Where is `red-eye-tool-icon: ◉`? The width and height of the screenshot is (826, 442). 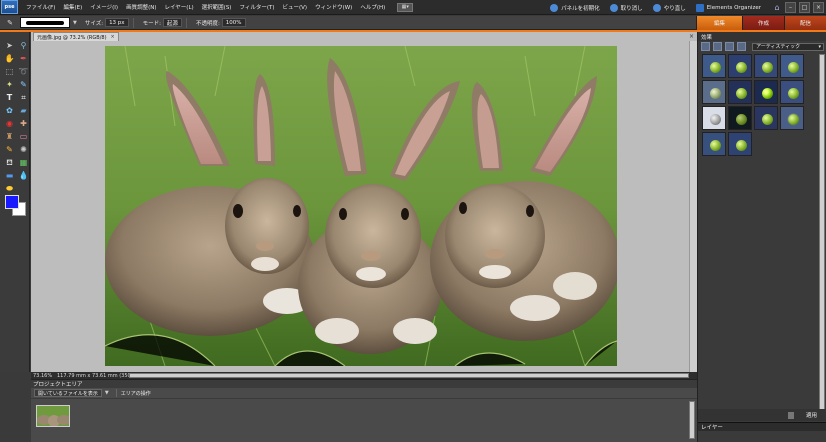 red-eye-tool-icon: ◉ is located at coordinates (9, 123).